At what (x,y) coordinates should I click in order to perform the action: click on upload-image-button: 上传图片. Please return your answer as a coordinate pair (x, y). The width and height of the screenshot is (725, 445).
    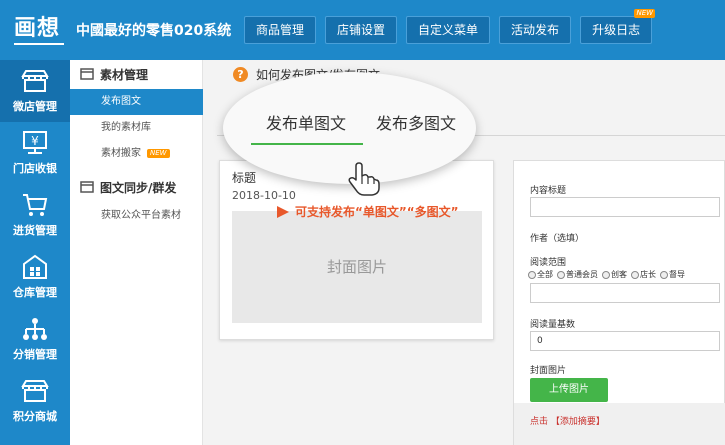
    Looking at the image, I should click on (569, 390).